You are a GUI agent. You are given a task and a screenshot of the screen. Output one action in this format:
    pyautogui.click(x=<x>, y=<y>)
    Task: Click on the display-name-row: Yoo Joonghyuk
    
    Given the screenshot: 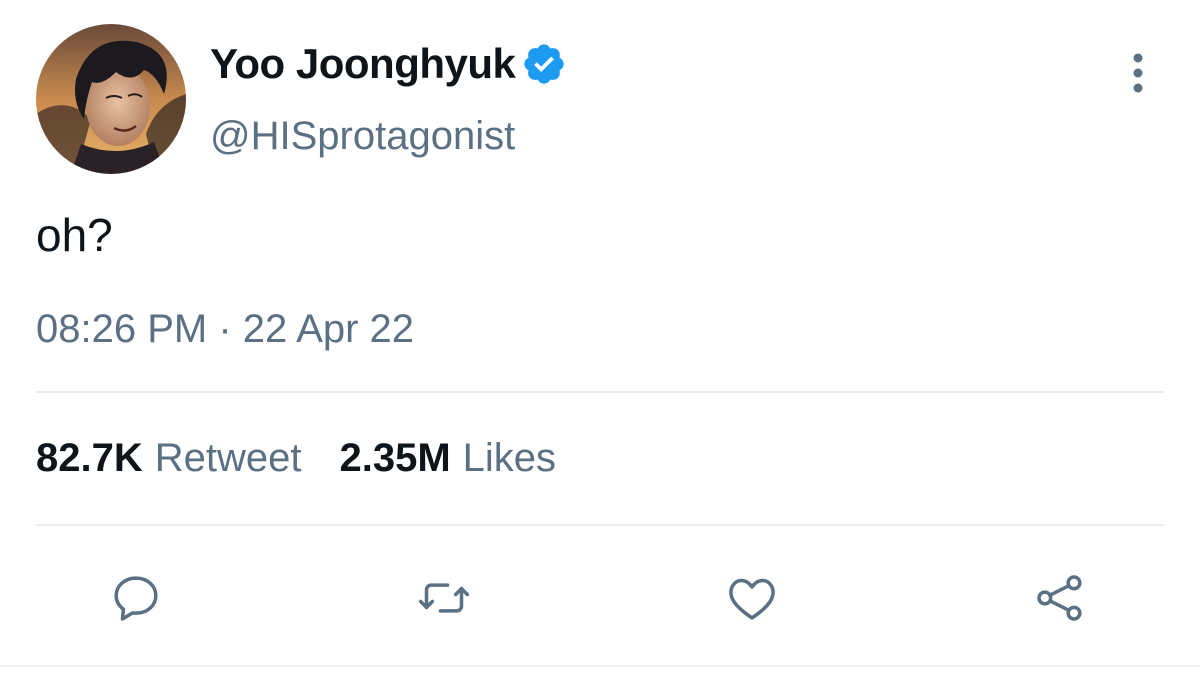 What is the action you would take?
    pyautogui.click(x=388, y=64)
    